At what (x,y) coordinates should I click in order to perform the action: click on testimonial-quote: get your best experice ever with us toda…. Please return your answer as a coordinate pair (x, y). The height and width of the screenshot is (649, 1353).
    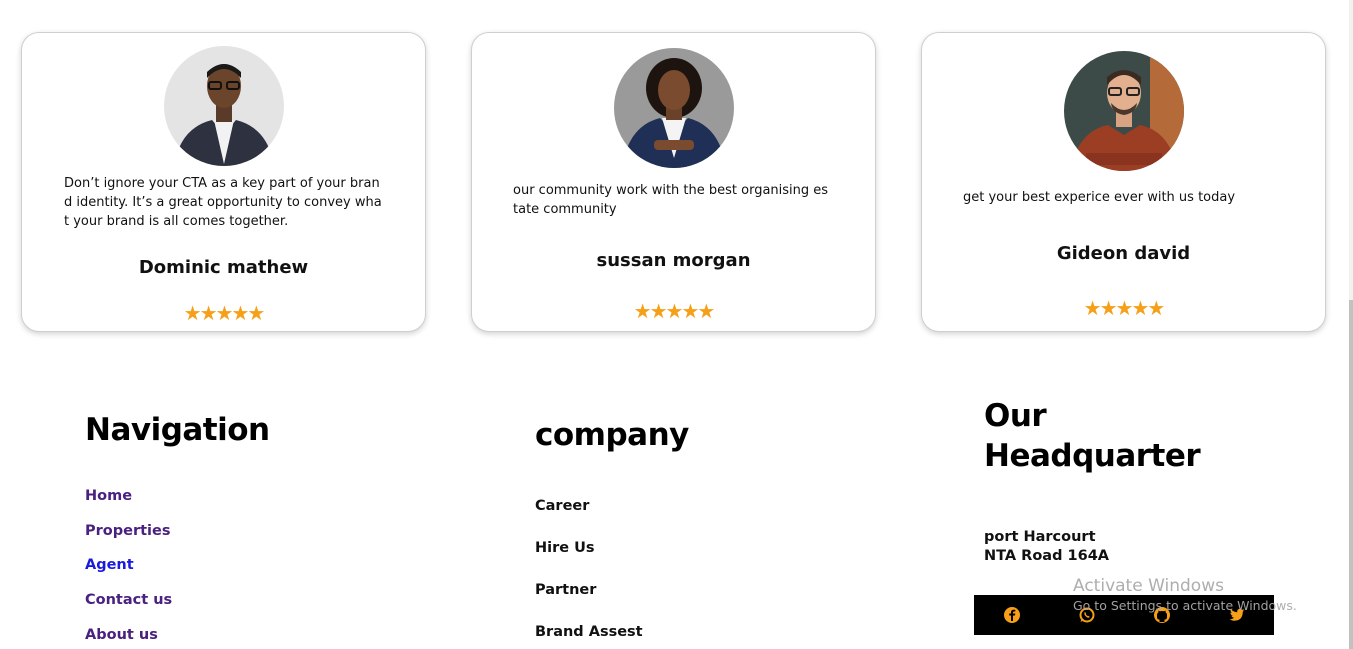
    Looking at the image, I should click on (1099, 197).